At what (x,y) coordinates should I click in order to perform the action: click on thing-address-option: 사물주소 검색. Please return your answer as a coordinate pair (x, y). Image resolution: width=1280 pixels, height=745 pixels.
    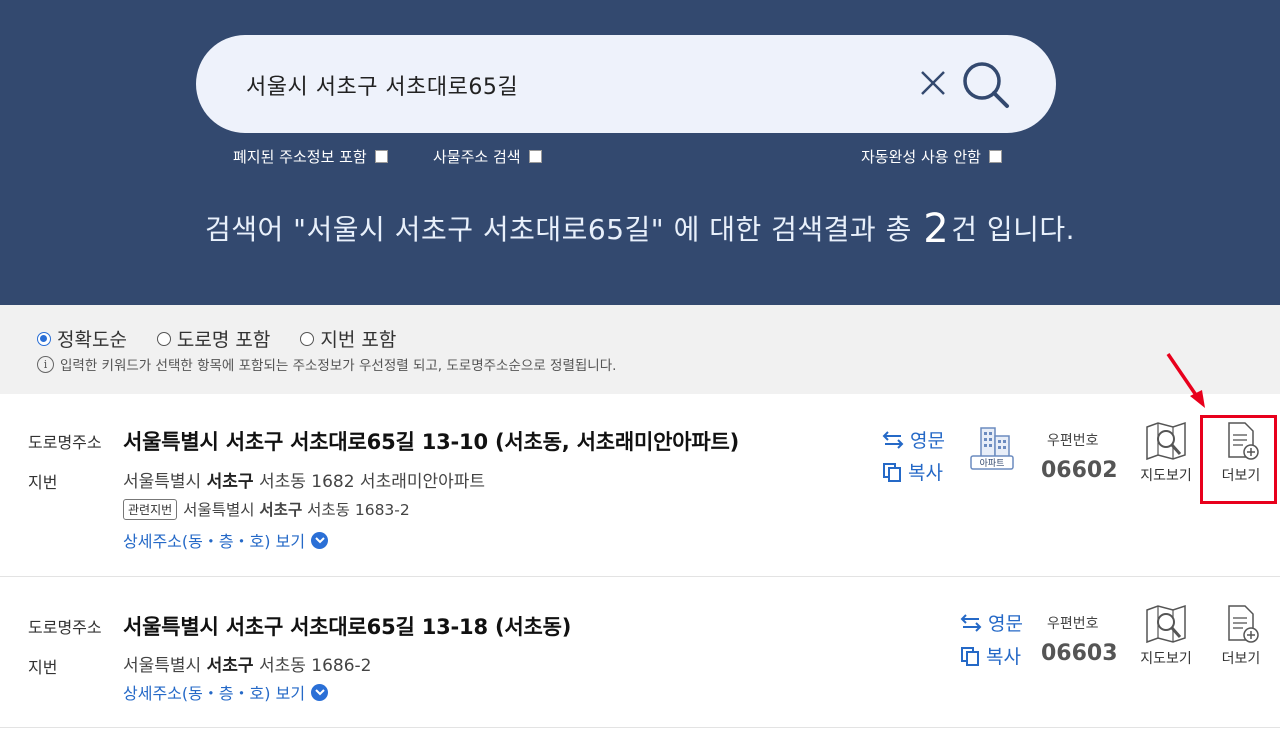
    Looking at the image, I should click on (487, 156).